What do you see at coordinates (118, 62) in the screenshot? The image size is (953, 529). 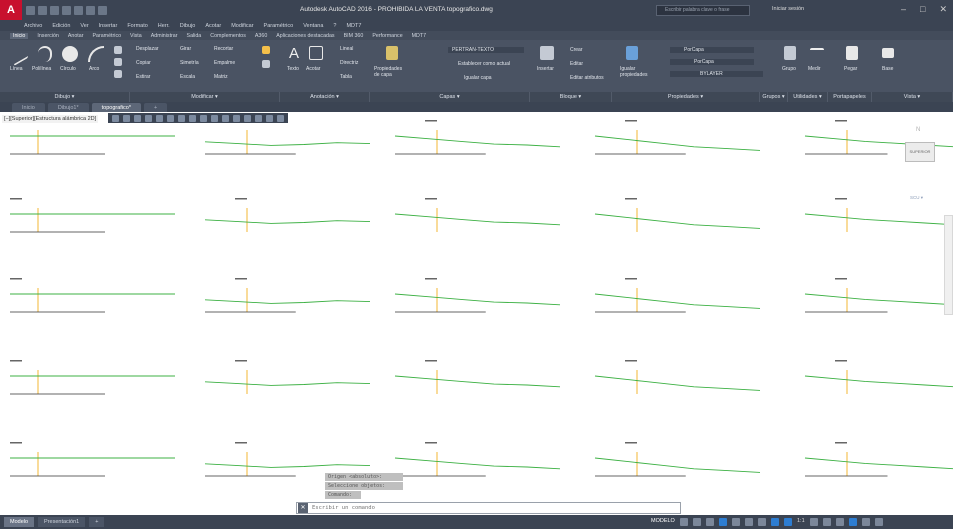 I see `hatch-icon` at bounding box center [118, 62].